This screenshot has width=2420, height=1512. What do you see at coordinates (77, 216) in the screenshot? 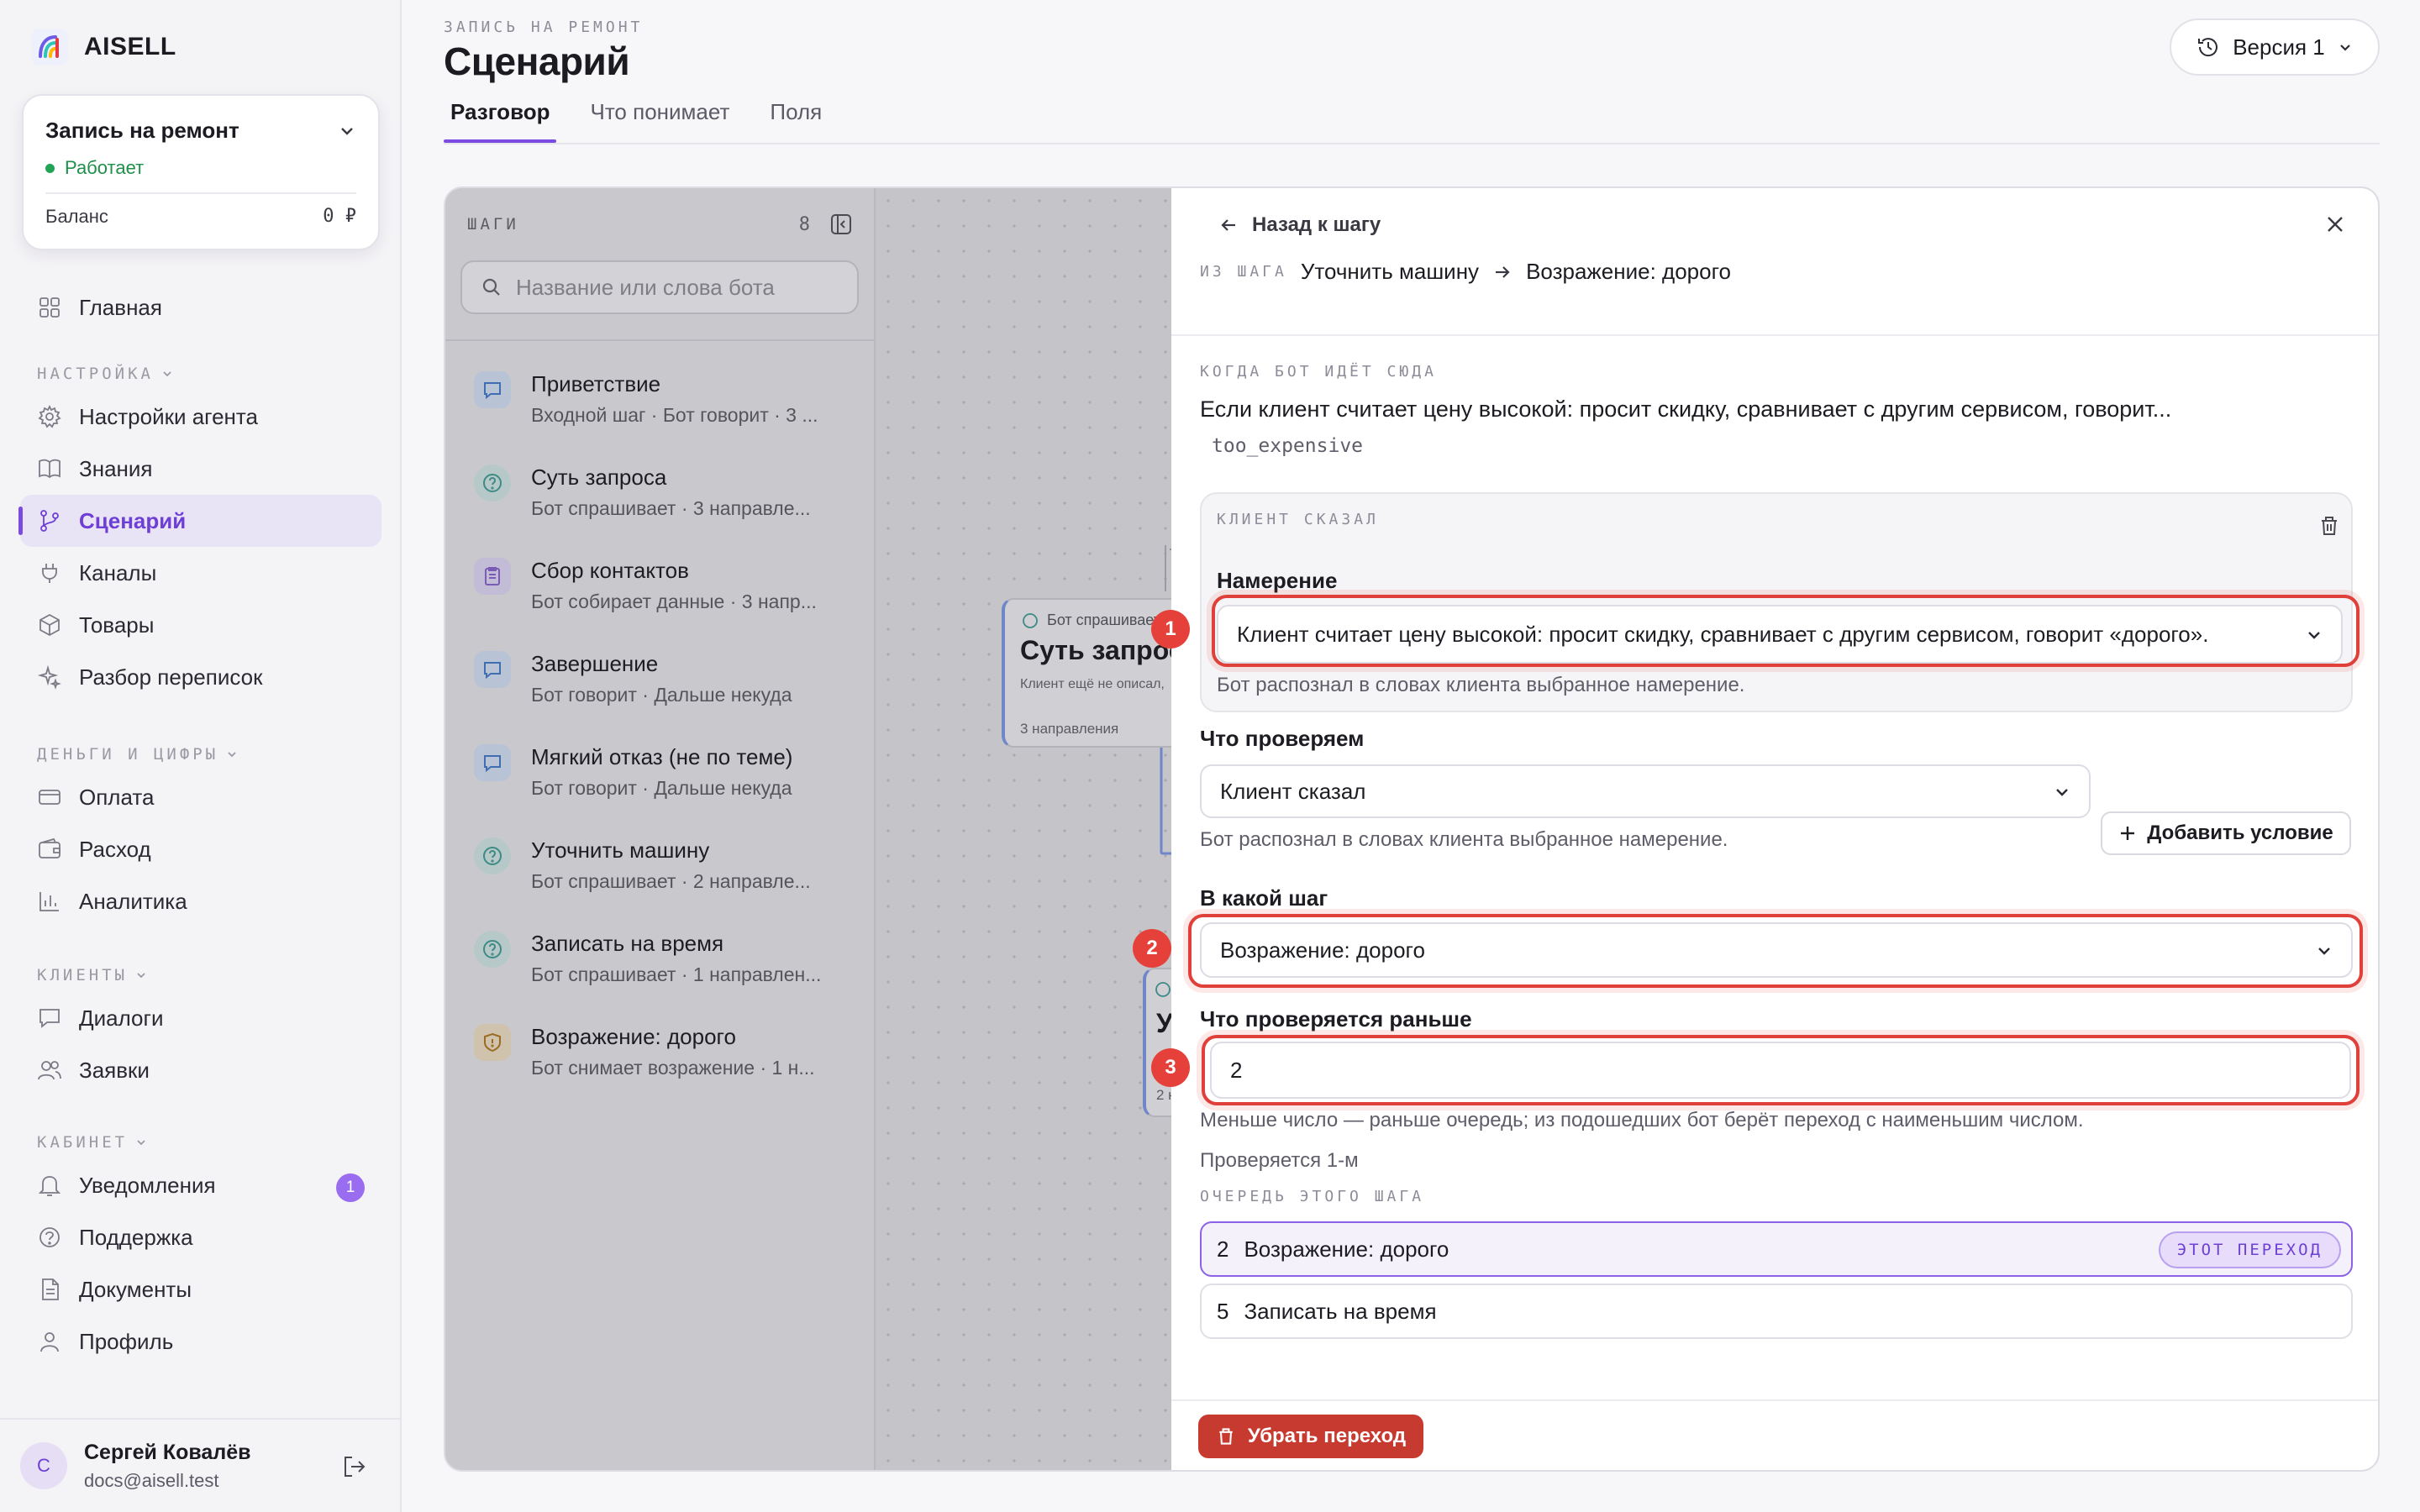
I see `balance-label: Баланс` at bounding box center [77, 216].